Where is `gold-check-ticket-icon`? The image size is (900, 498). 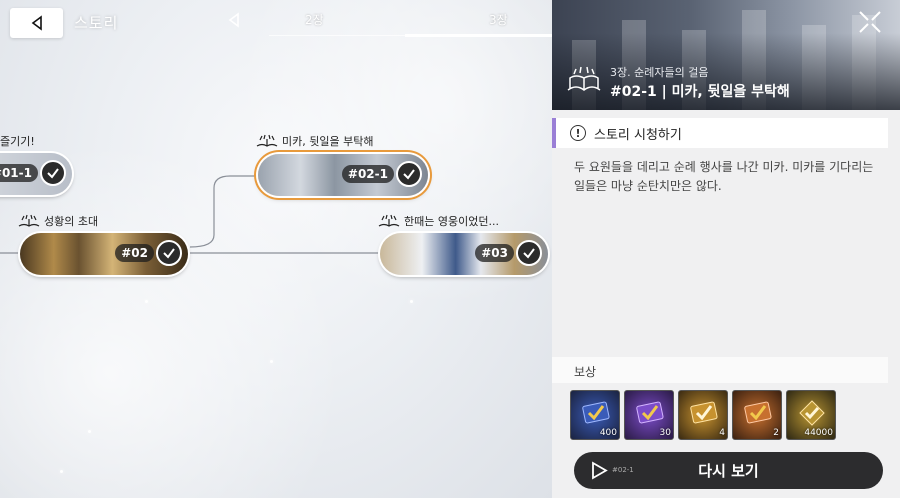 gold-check-ticket-icon is located at coordinates (704, 412).